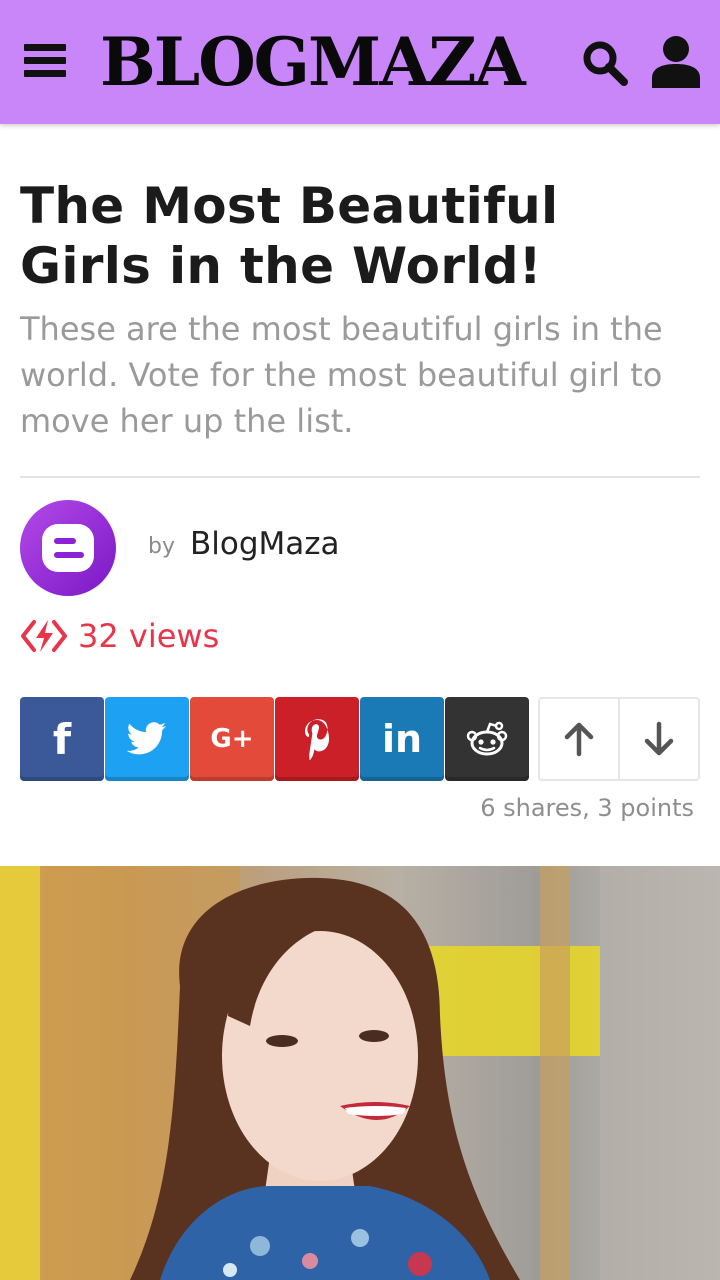 Image resolution: width=720 pixels, height=1280 pixels. I want to click on downvote-button, so click(658, 739).